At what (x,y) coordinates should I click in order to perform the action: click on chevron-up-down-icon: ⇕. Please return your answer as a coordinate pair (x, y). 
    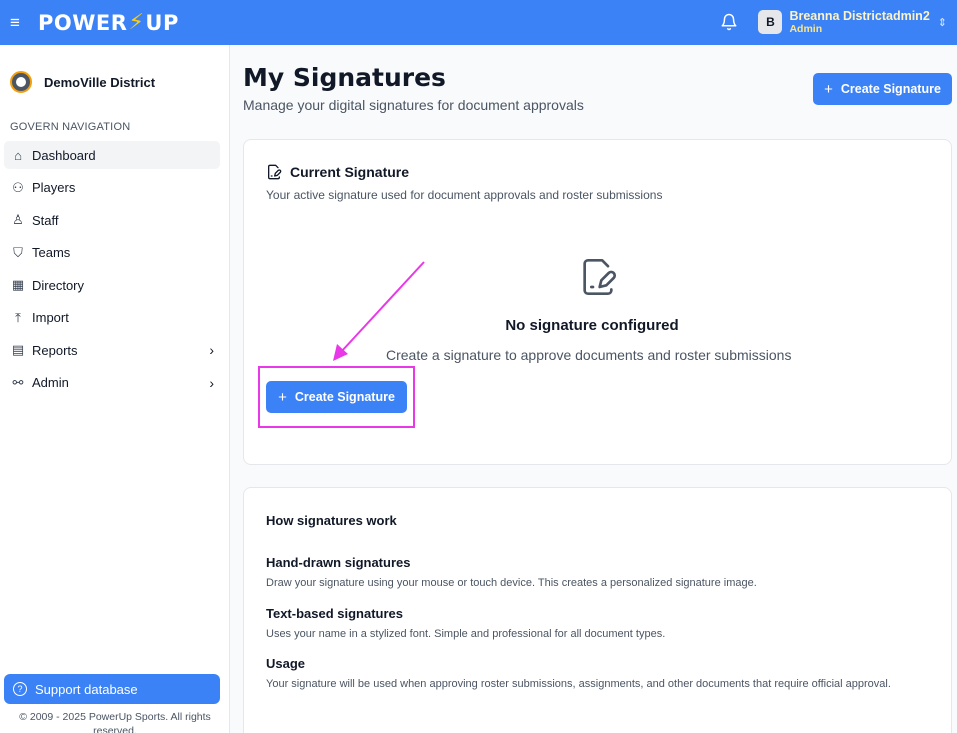
    Looking at the image, I should click on (942, 22).